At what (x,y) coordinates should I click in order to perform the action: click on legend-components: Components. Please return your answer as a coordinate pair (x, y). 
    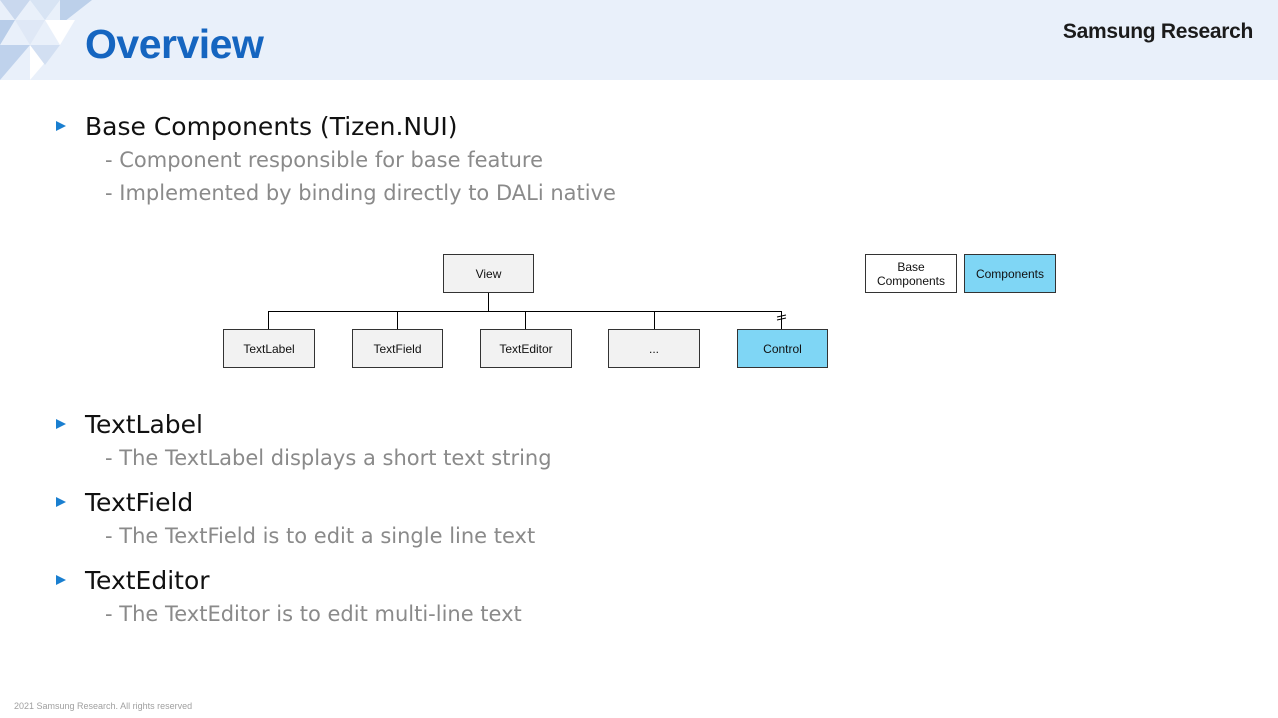
    Looking at the image, I should click on (1010, 273).